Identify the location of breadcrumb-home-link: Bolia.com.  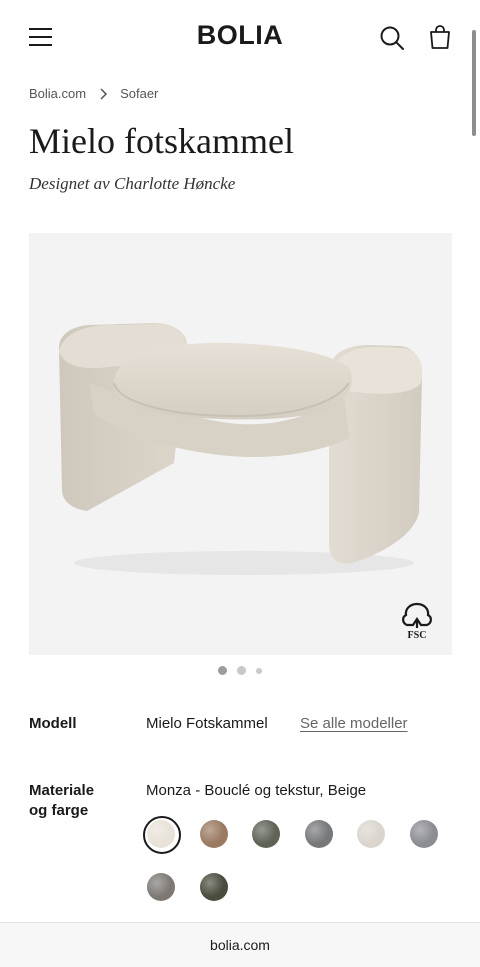
(57, 93).